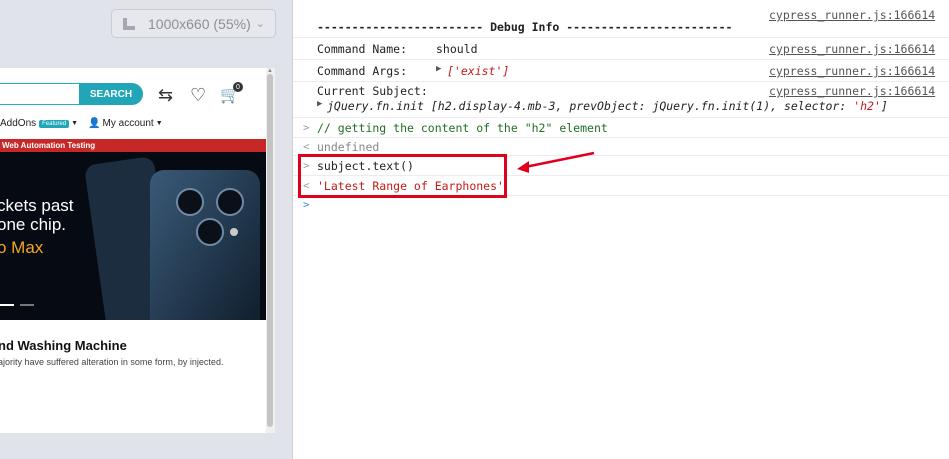 This screenshot has width=949, height=459. I want to click on wishlist-heart-icon: ♡, so click(198, 95).